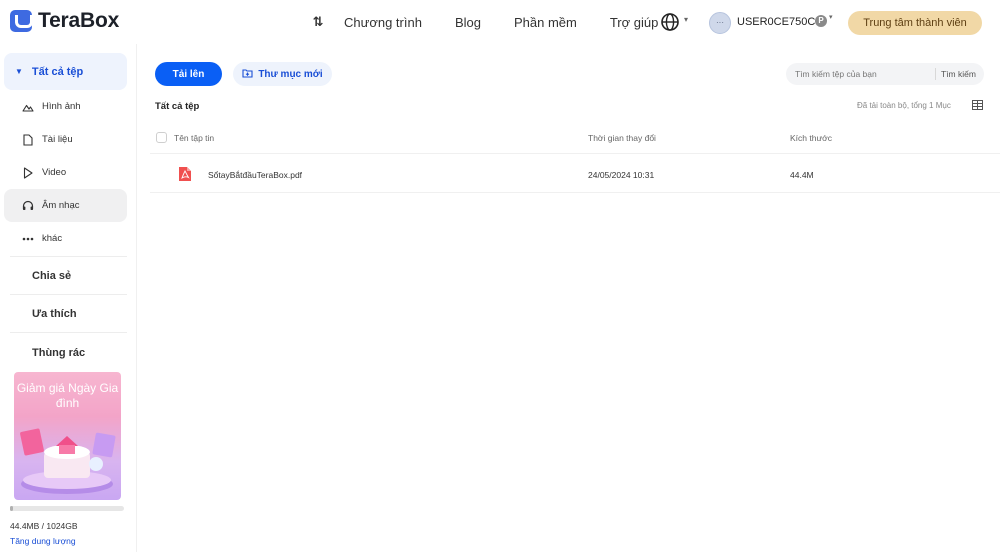  Describe the element at coordinates (977, 105) in the screenshot. I see `view-toggle-icon` at that location.